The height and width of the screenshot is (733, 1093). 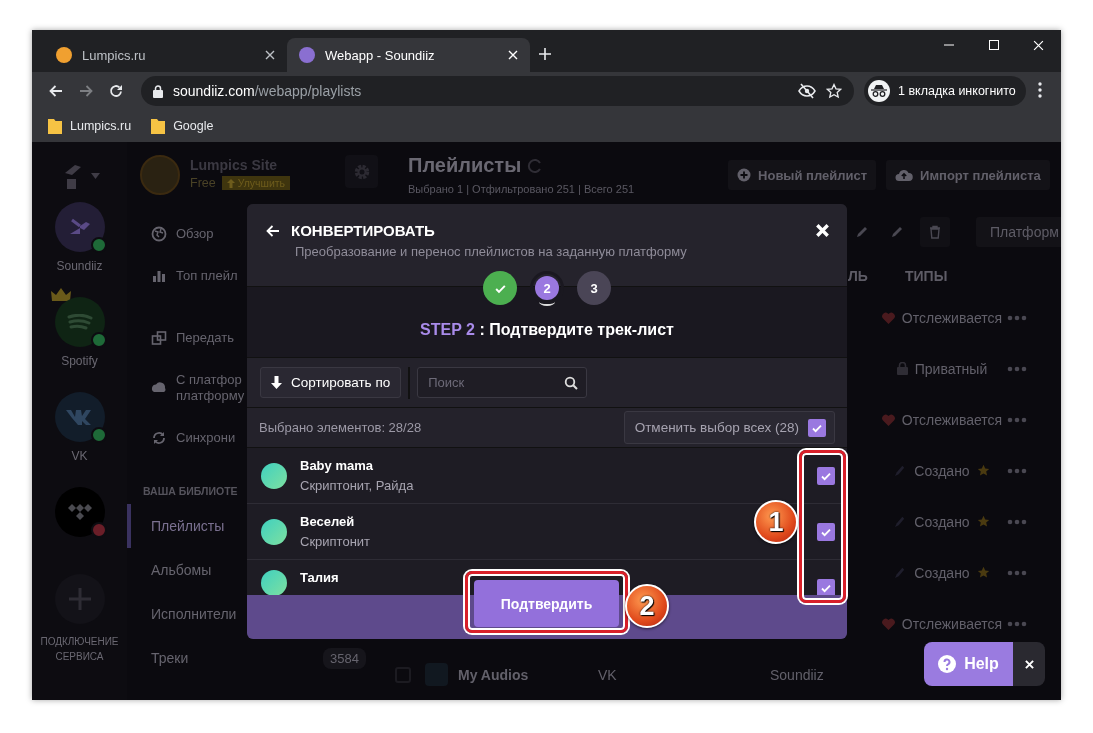 I want to click on close-icon, so click(x=270, y=55).